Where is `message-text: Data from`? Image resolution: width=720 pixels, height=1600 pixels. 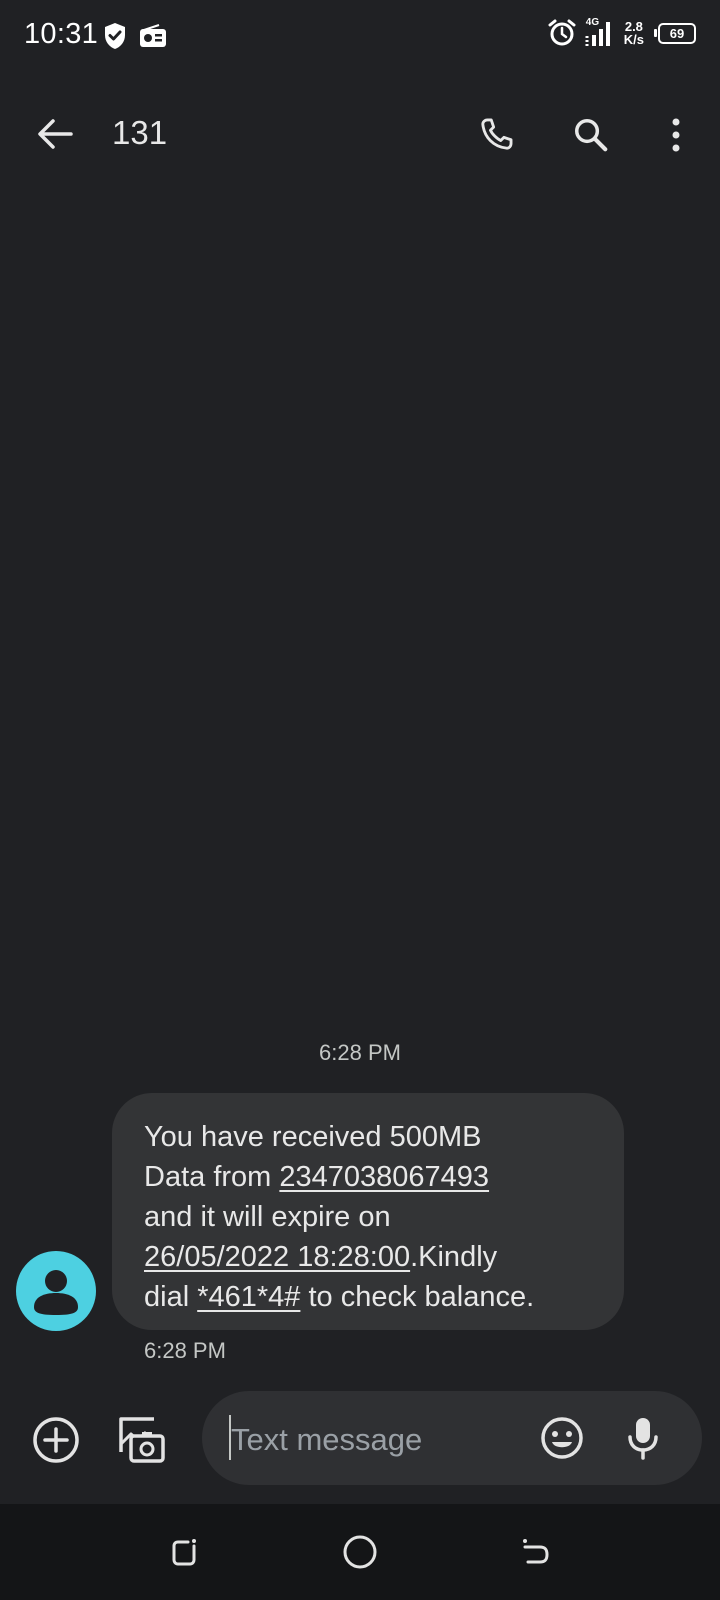 message-text: Data from is located at coordinates (212, 1177).